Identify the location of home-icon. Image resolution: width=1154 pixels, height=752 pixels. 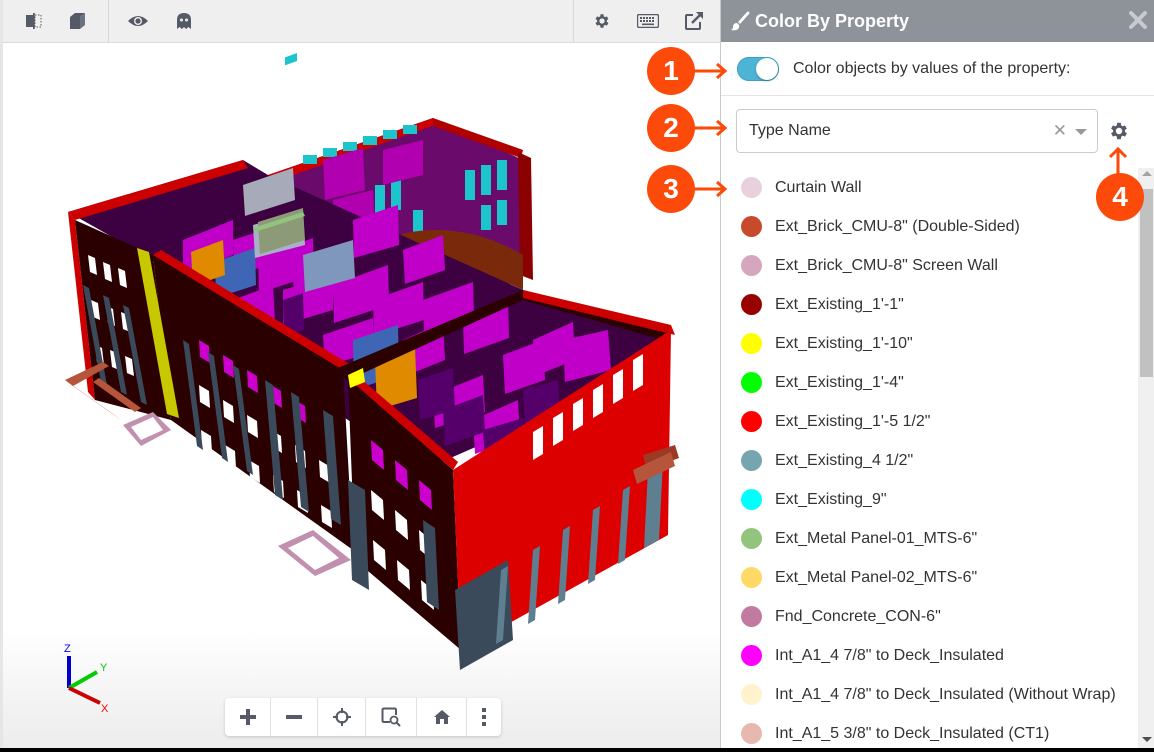
(441, 717).